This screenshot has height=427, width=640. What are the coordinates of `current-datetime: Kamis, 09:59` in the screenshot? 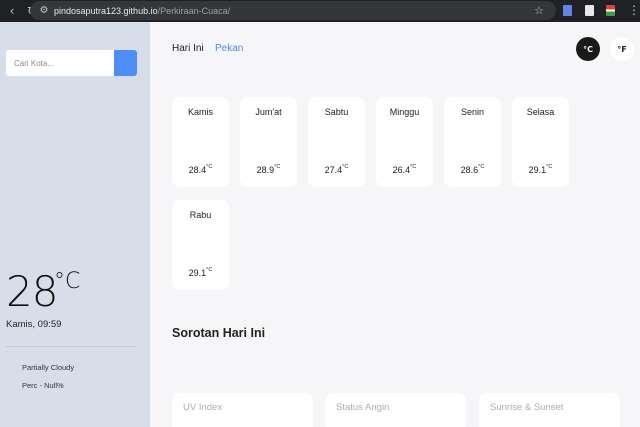 It's located at (34, 324).